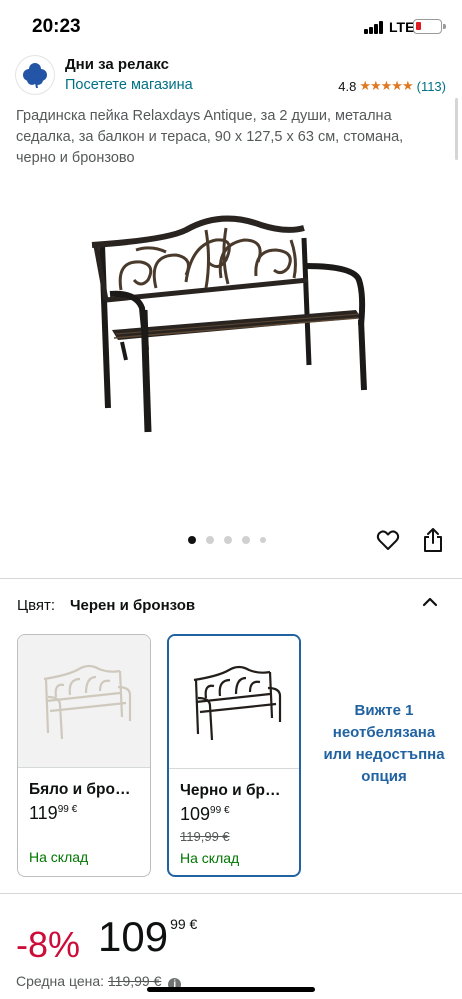 This screenshot has height=999, width=462. I want to click on scroll-indicator, so click(456, 129).